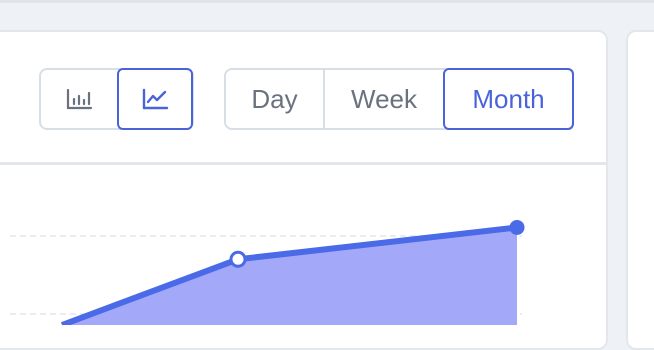 The height and width of the screenshot is (350, 654). I want to click on range-day-button: Day, so click(274, 99).